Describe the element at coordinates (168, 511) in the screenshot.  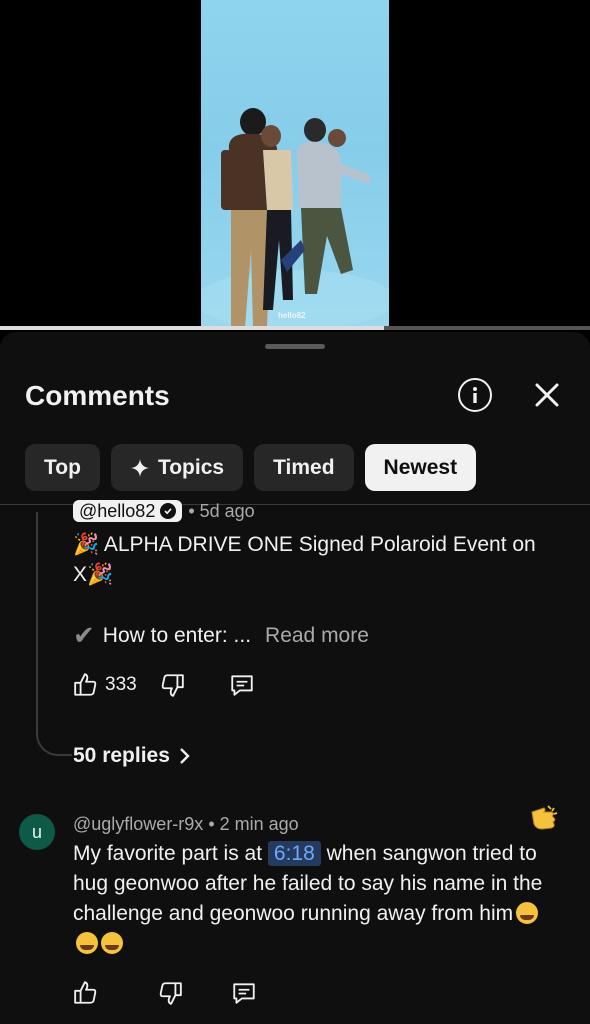
I see `verified-check-icon` at that location.